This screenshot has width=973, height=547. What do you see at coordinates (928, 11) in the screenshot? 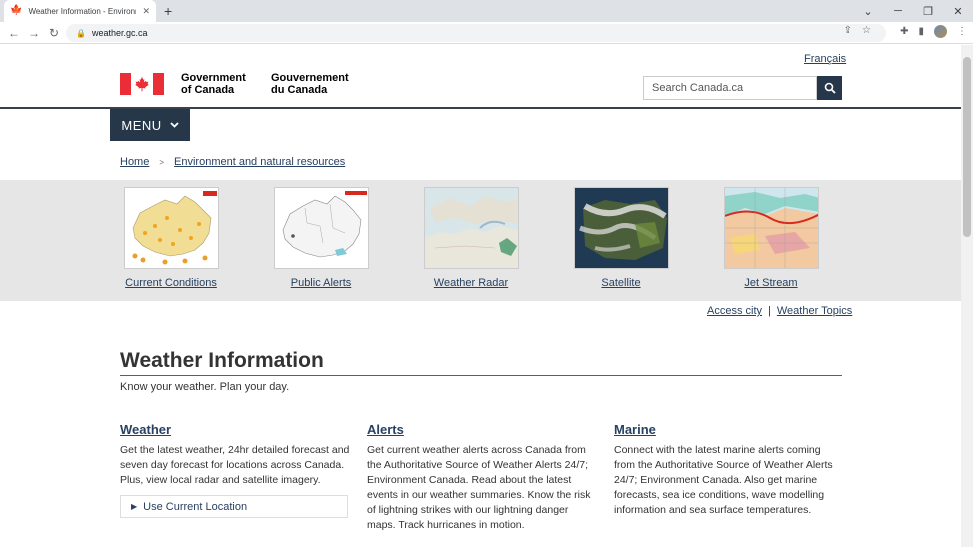
I see `restore-button: ❐` at bounding box center [928, 11].